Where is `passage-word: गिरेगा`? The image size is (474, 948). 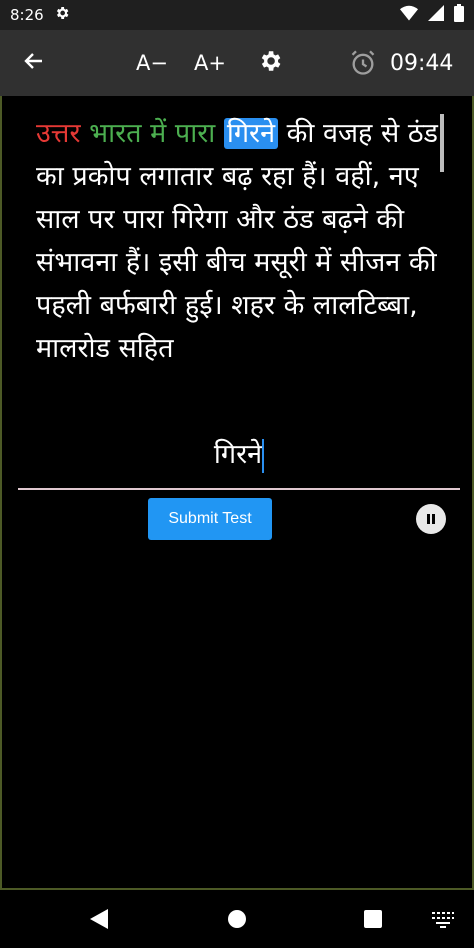 passage-word: गिरेगा is located at coordinates (200, 219).